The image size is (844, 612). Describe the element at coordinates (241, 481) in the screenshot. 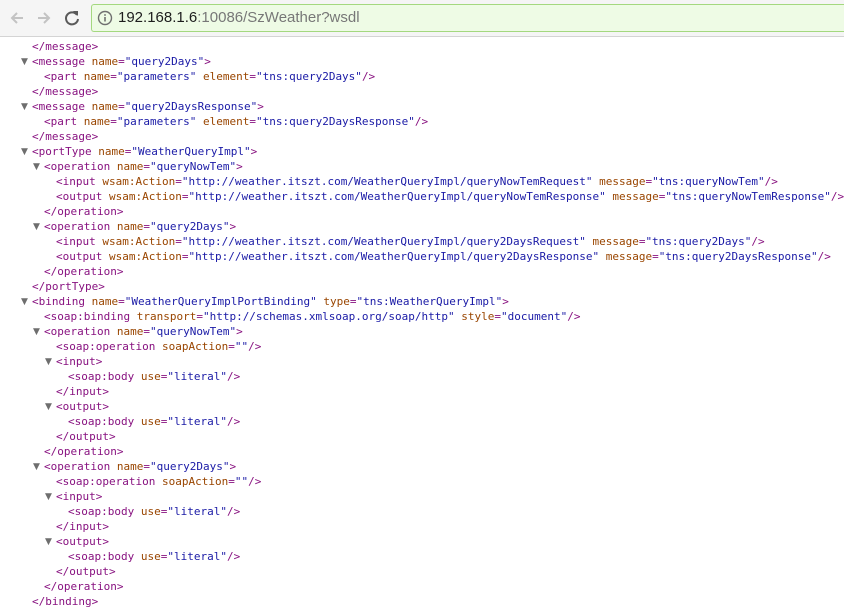

I see `xml-attr-value: ""` at that location.